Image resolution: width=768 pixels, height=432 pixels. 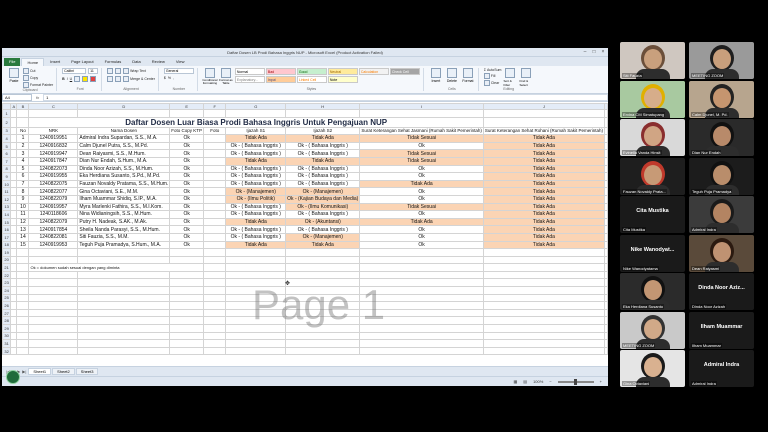 What do you see at coordinates (7, 313) in the screenshot?
I see `row-header: 27` at bounding box center [7, 313].